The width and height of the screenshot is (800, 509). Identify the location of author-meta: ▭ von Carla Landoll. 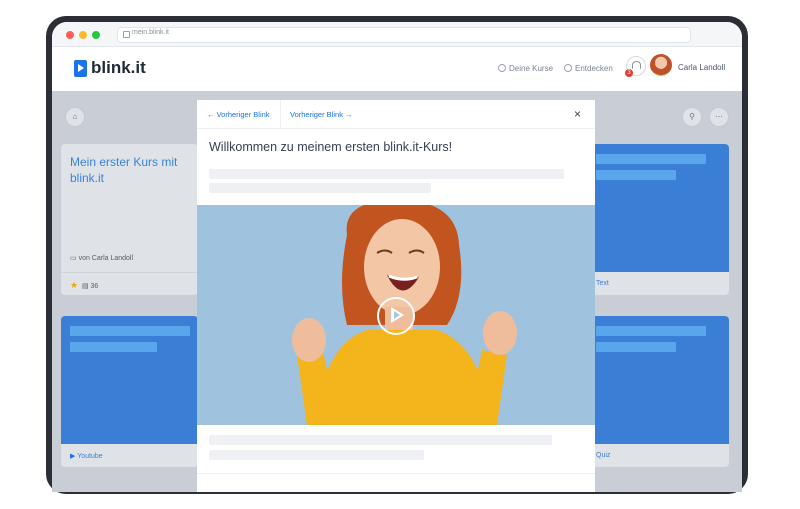
(102, 258).